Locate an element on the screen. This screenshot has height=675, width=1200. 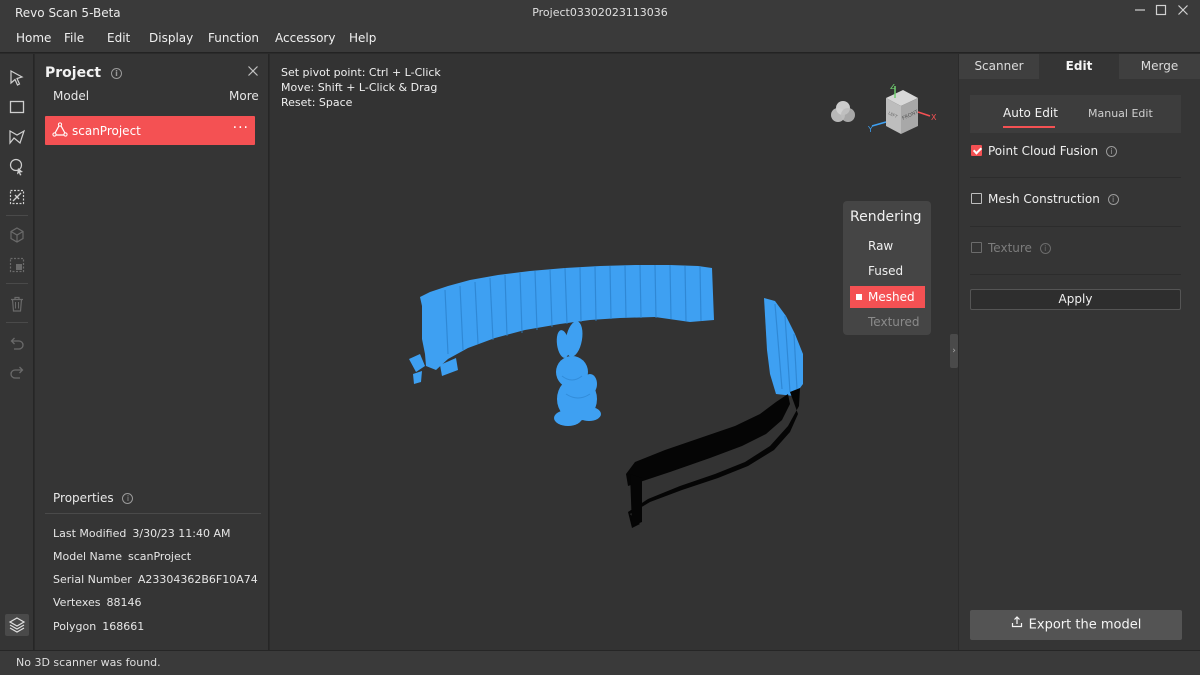
option-mesh-construction: Mesh Construction i is located at coordinates (1045, 199).